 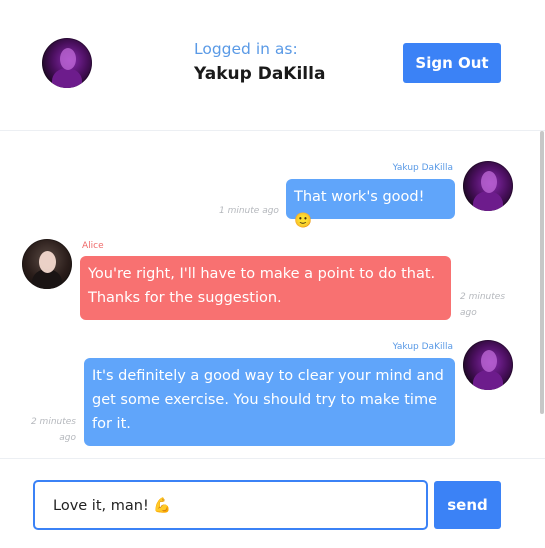 I want to click on sign-out-button: Sign Out, so click(x=452, y=63).